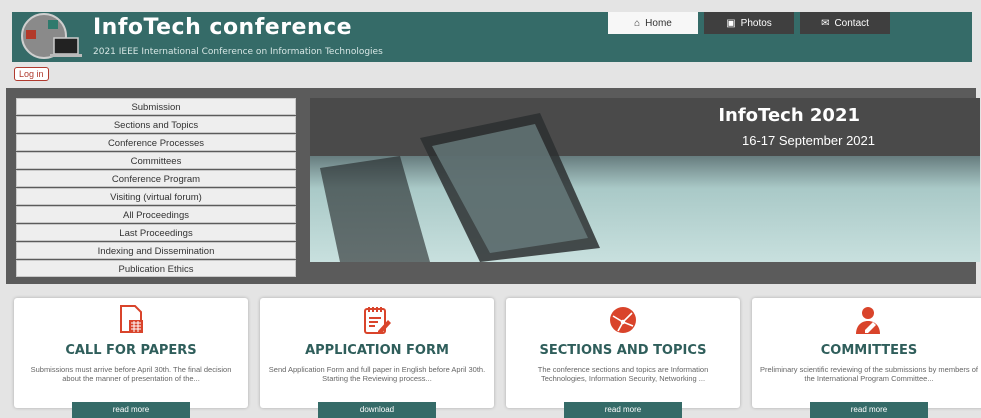 The image size is (981, 418). What do you see at coordinates (808, 140) in the screenshot?
I see `banner-dates: 16-17 September 2021` at bounding box center [808, 140].